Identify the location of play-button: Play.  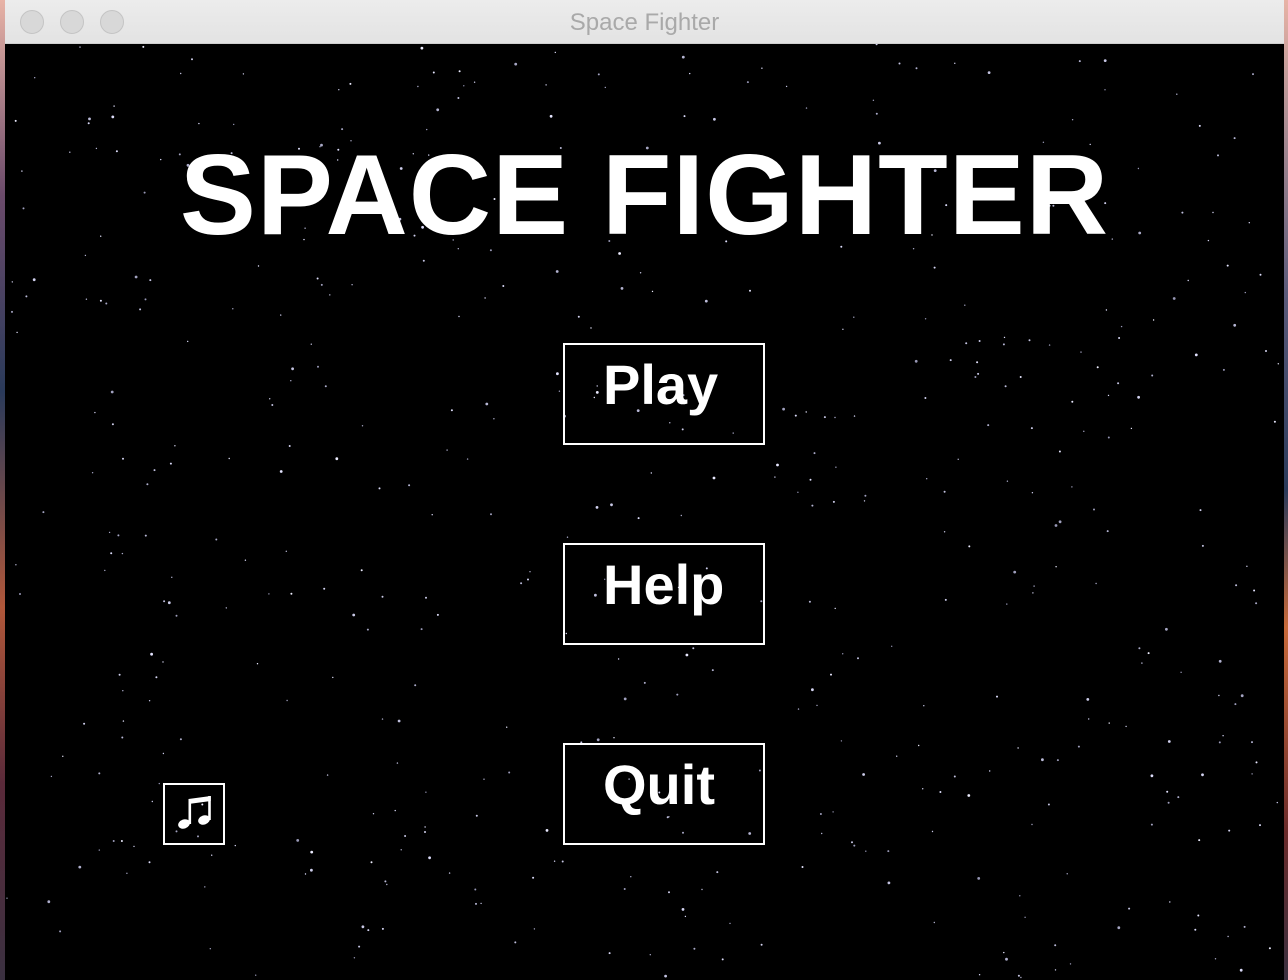
(664, 394).